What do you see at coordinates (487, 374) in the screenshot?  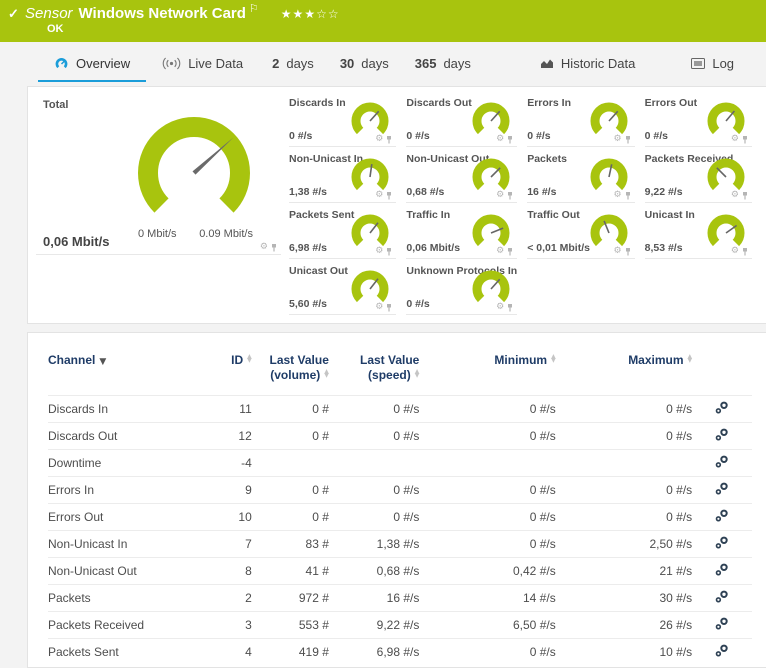 I see `column-header-minimum: Minimum ▲ ▼` at bounding box center [487, 374].